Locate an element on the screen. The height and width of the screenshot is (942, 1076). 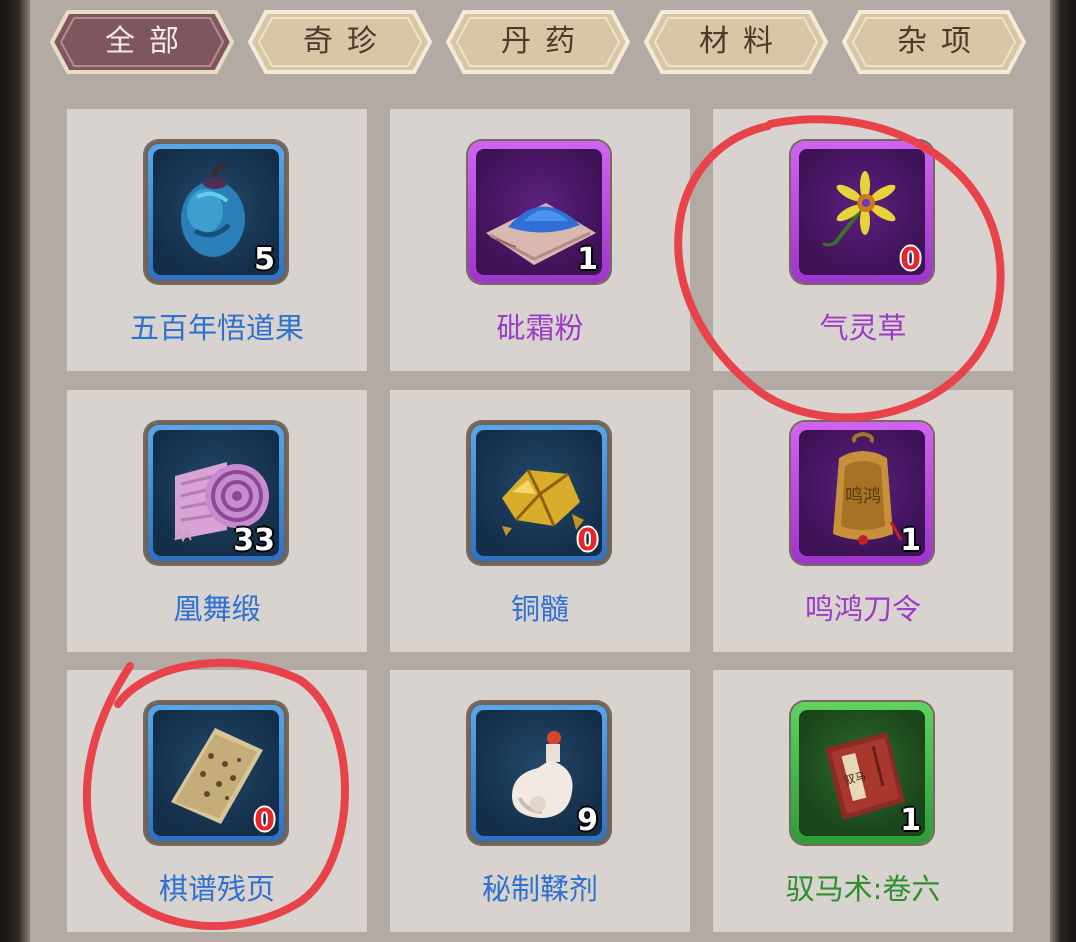
tab-label: 丹药 is located at coordinates (545, 41).